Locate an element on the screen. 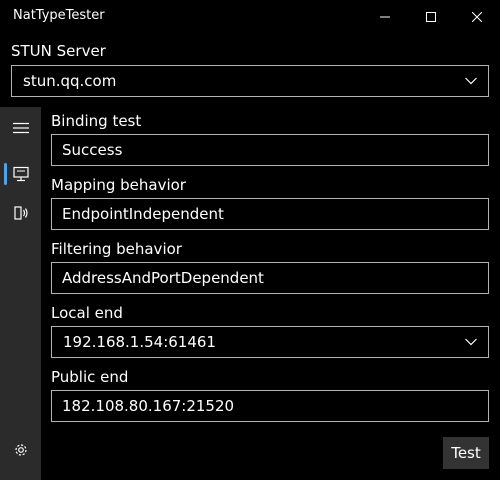 The height and width of the screenshot is (480, 500). local-end-value: 192.168.1.54:61461 is located at coordinates (139, 342).